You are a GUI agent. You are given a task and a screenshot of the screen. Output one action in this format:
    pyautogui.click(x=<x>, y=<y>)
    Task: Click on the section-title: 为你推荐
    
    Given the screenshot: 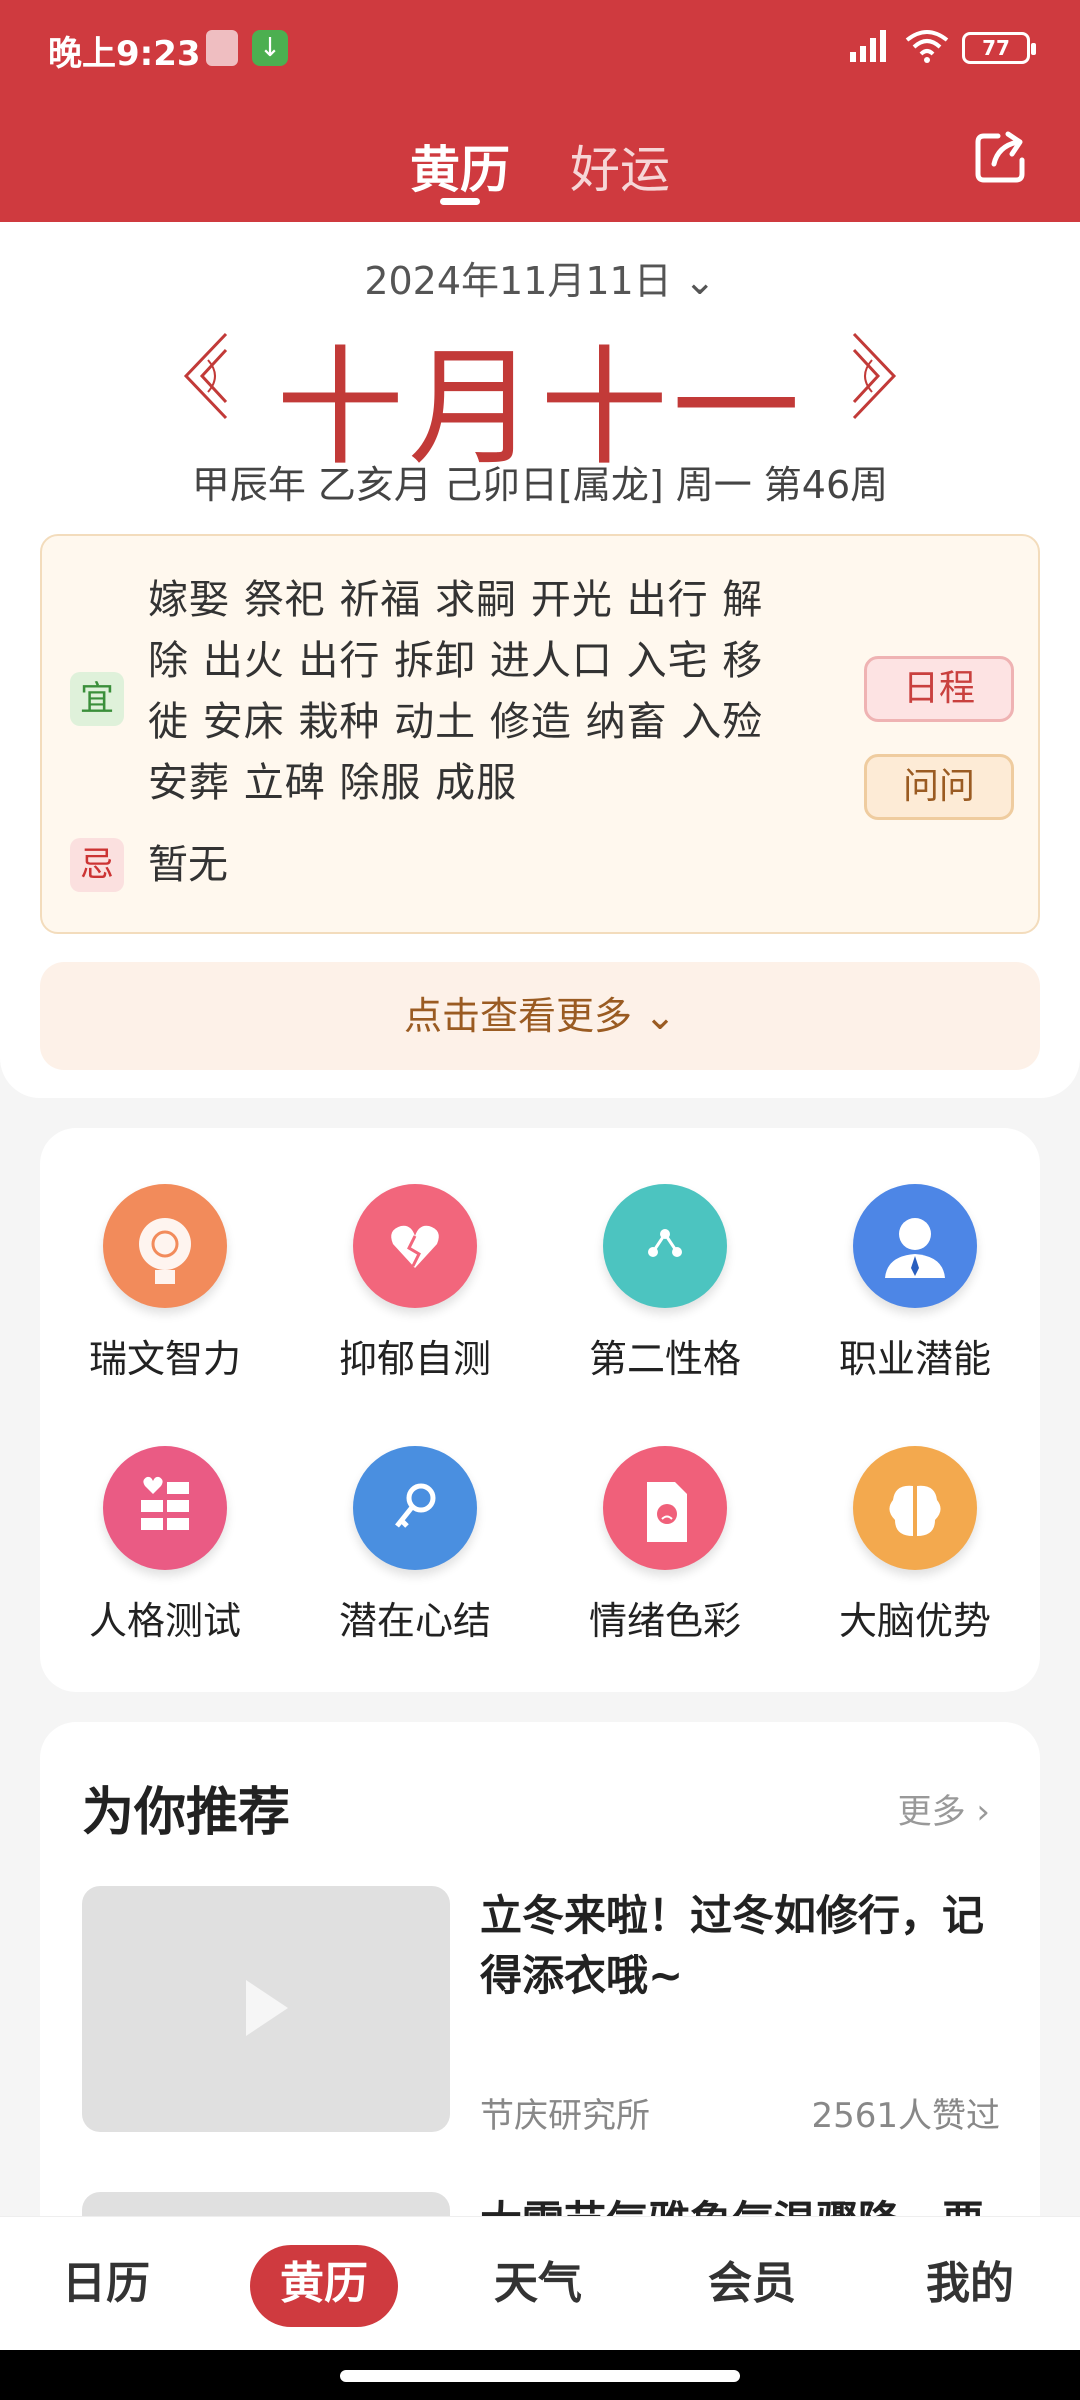 What is the action you would take?
    pyautogui.click(x=186, y=1813)
    